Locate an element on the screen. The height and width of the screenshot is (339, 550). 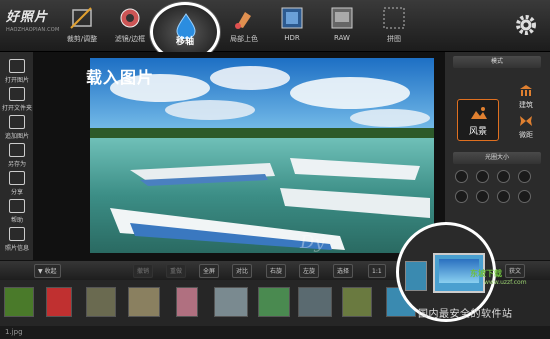
collapse-button: ▼ 收起 is located at coordinates (47, 271).